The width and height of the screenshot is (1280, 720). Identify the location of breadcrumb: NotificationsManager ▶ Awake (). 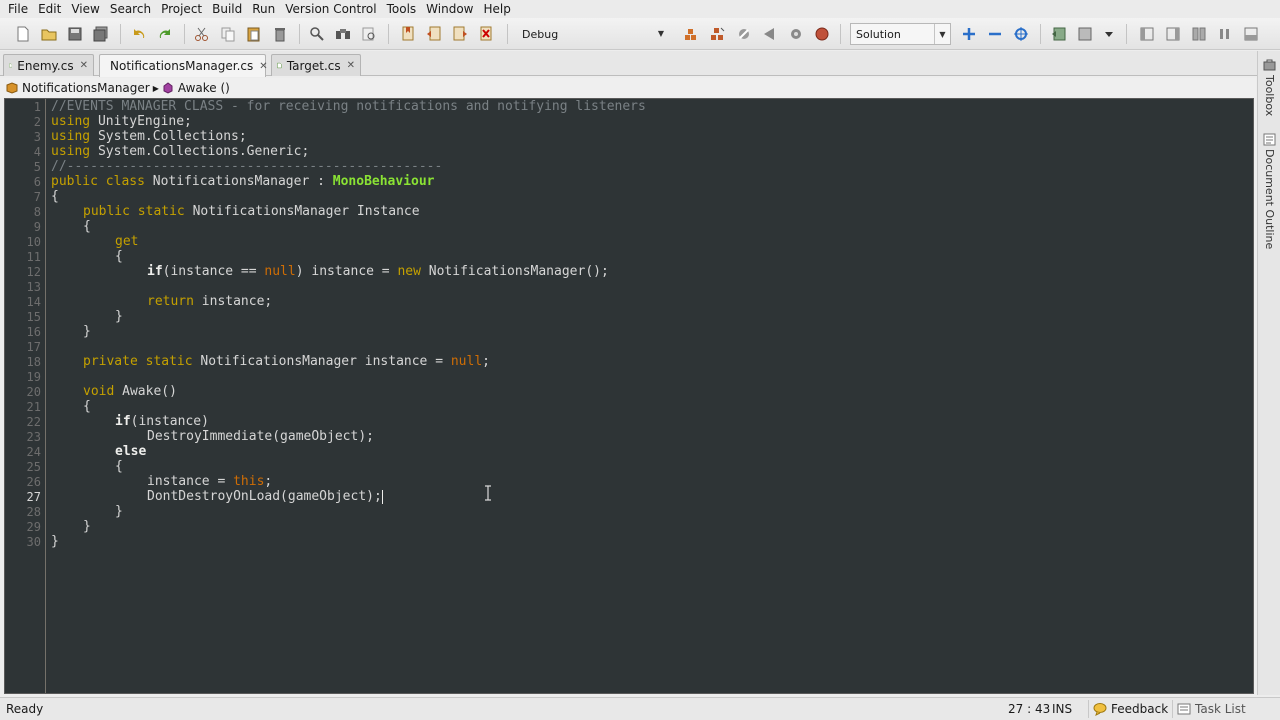
(628, 88).